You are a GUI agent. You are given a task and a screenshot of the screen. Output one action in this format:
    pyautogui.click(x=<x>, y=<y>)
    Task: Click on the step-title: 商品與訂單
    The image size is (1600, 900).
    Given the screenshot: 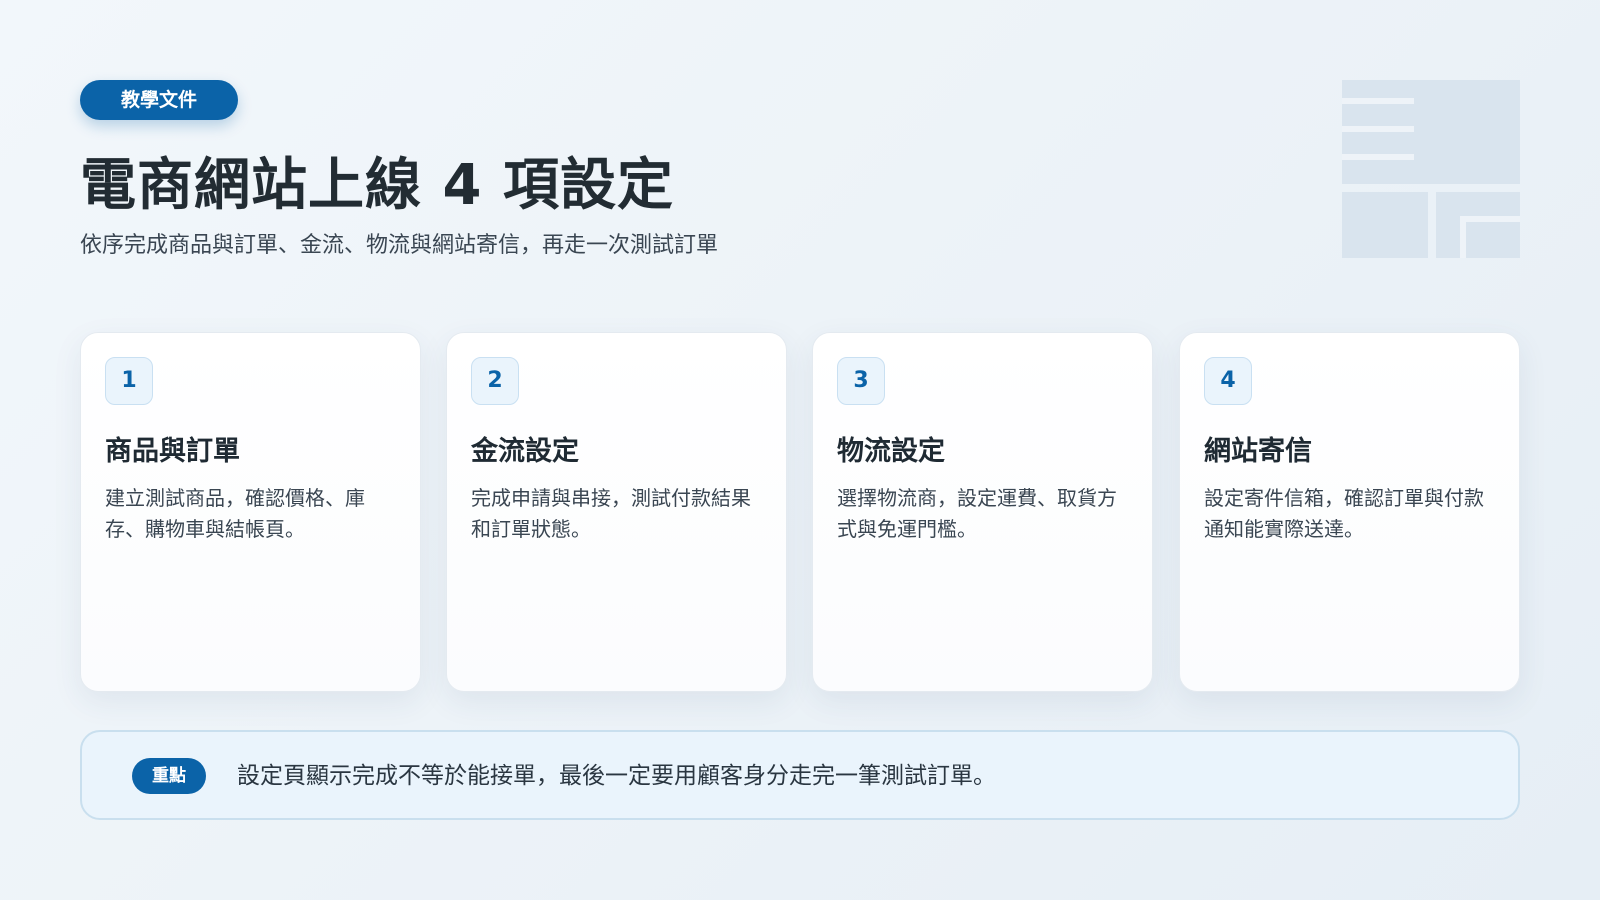 What is the action you would take?
    pyautogui.click(x=172, y=451)
    